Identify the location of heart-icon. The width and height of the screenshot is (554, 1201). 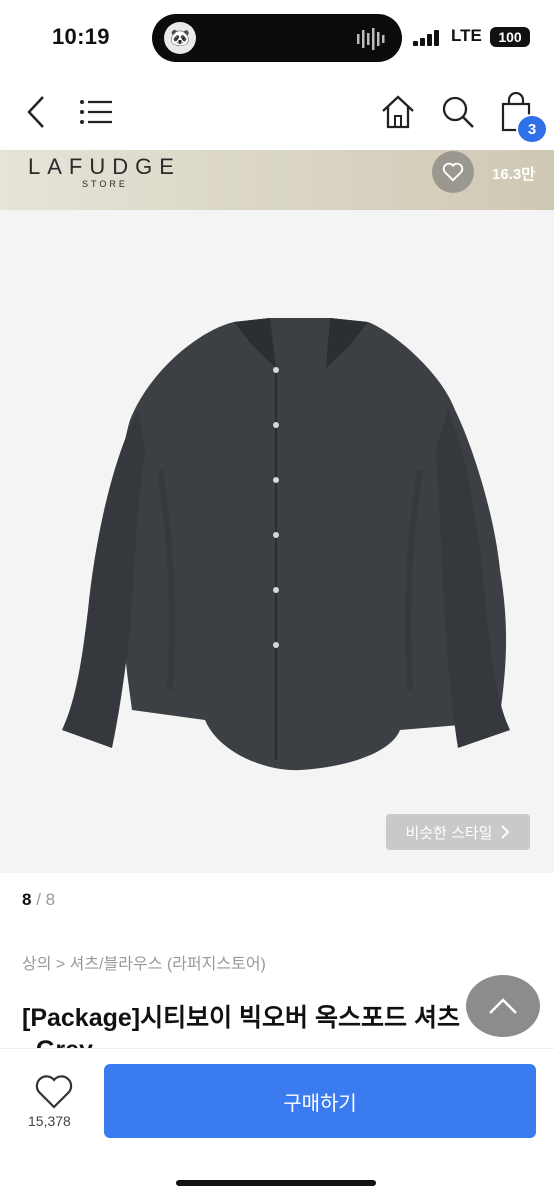
(453, 172).